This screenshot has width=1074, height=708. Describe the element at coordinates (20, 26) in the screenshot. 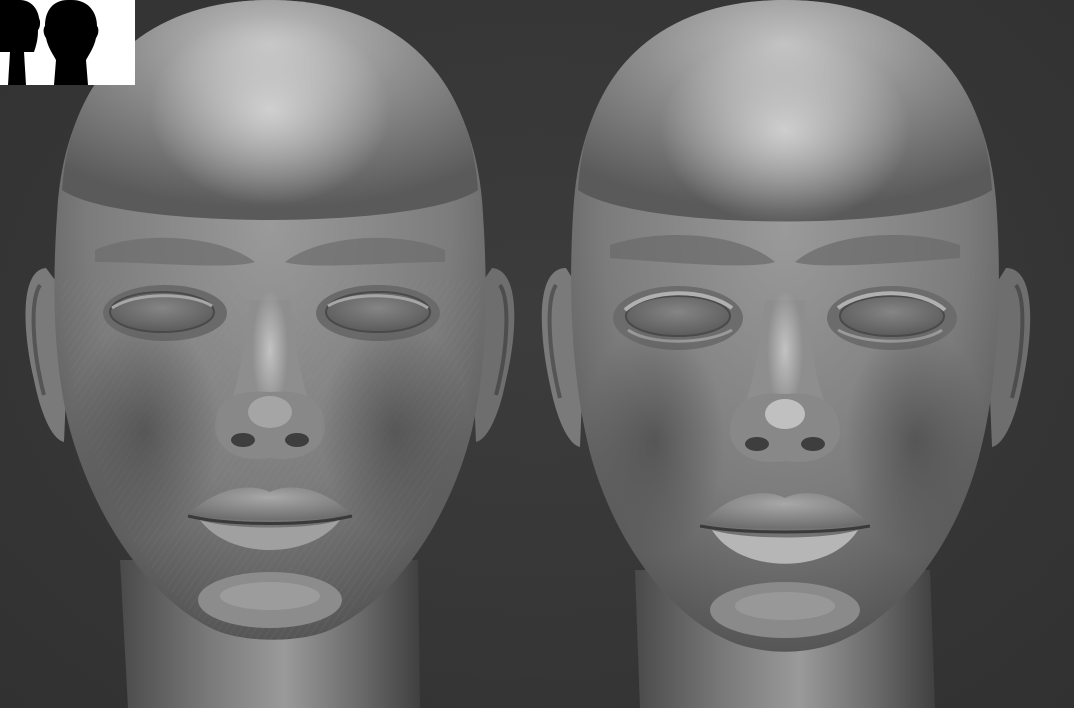

I see `silhouette-head-left` at that location.